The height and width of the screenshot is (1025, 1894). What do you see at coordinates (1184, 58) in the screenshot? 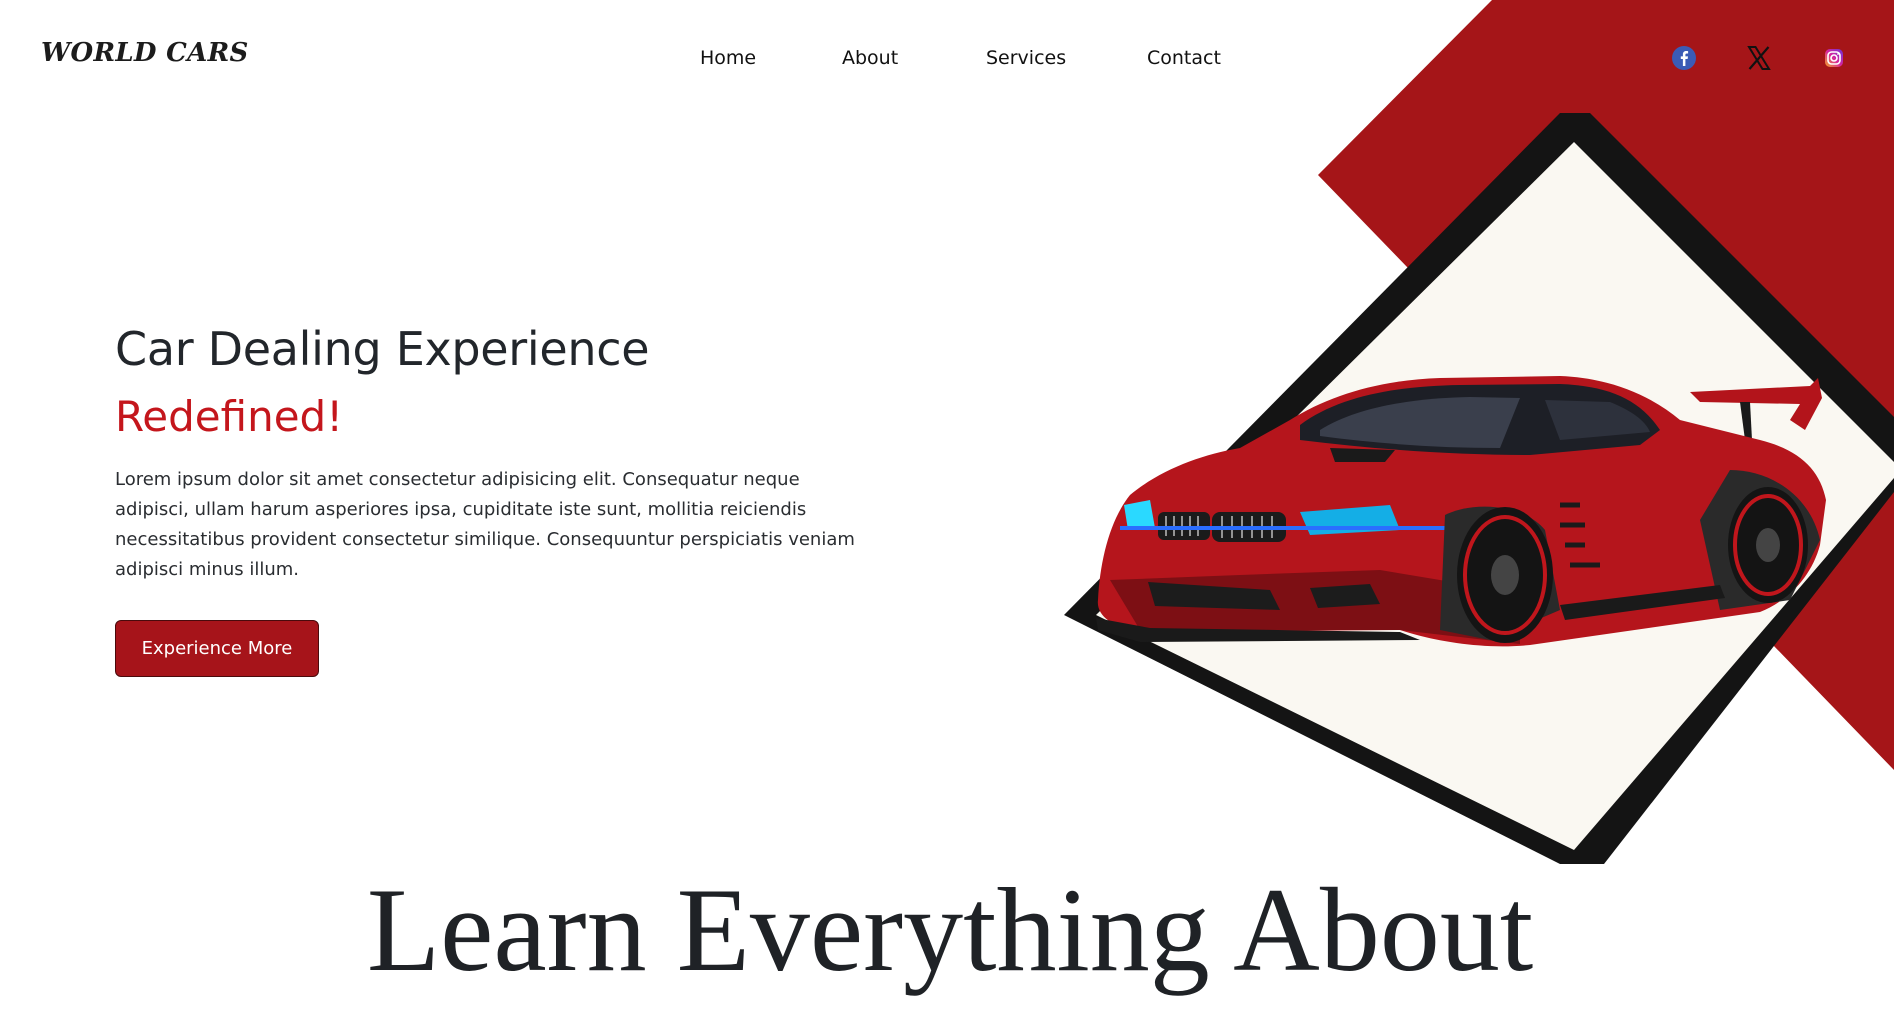
I see `nav-contact-link: Contact` at bounding box center [1184, 58].